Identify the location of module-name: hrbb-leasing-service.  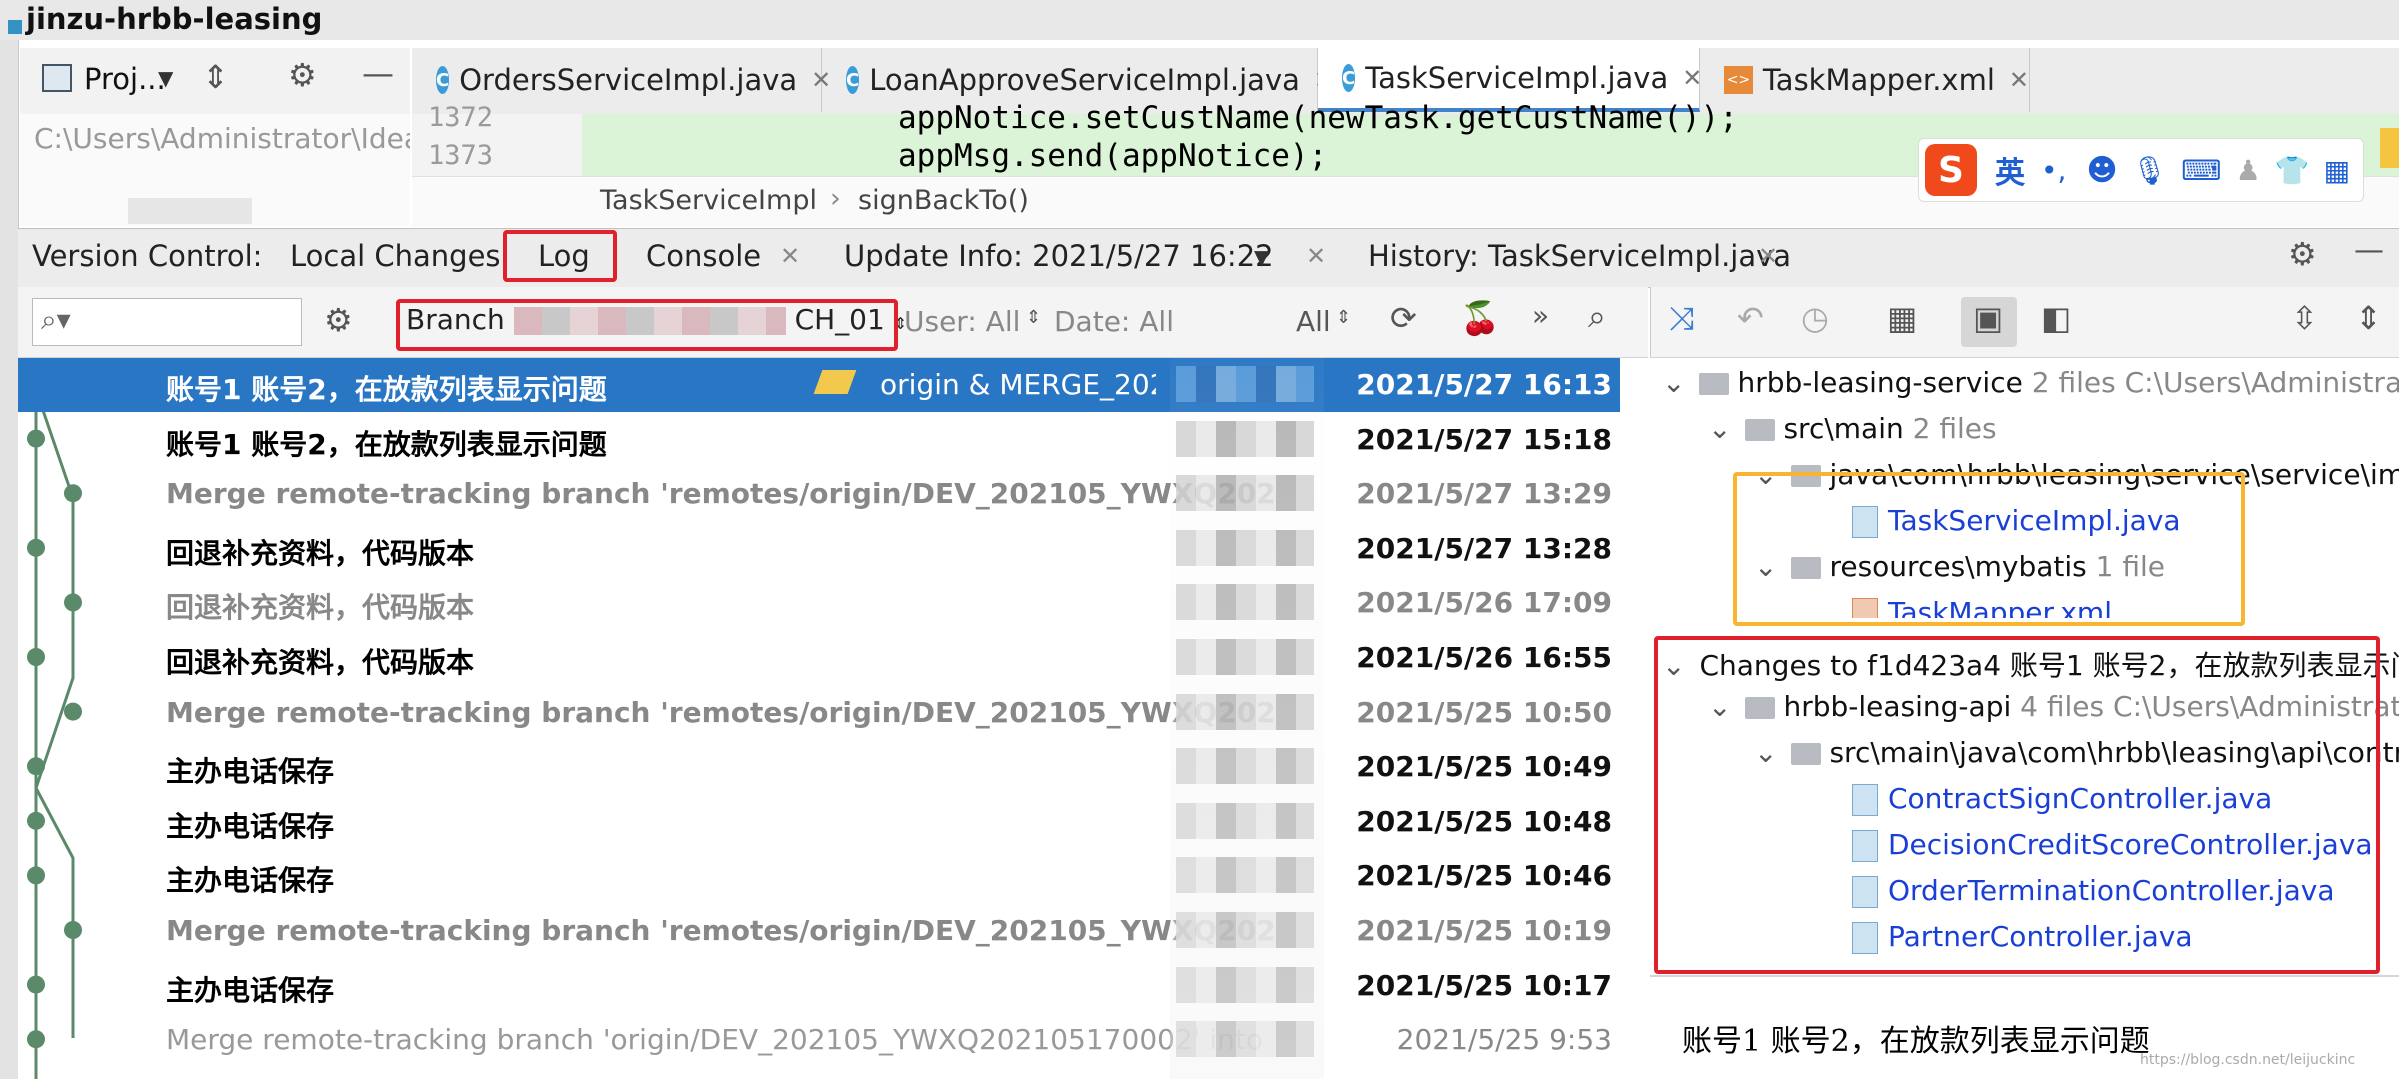
(1880, 382).